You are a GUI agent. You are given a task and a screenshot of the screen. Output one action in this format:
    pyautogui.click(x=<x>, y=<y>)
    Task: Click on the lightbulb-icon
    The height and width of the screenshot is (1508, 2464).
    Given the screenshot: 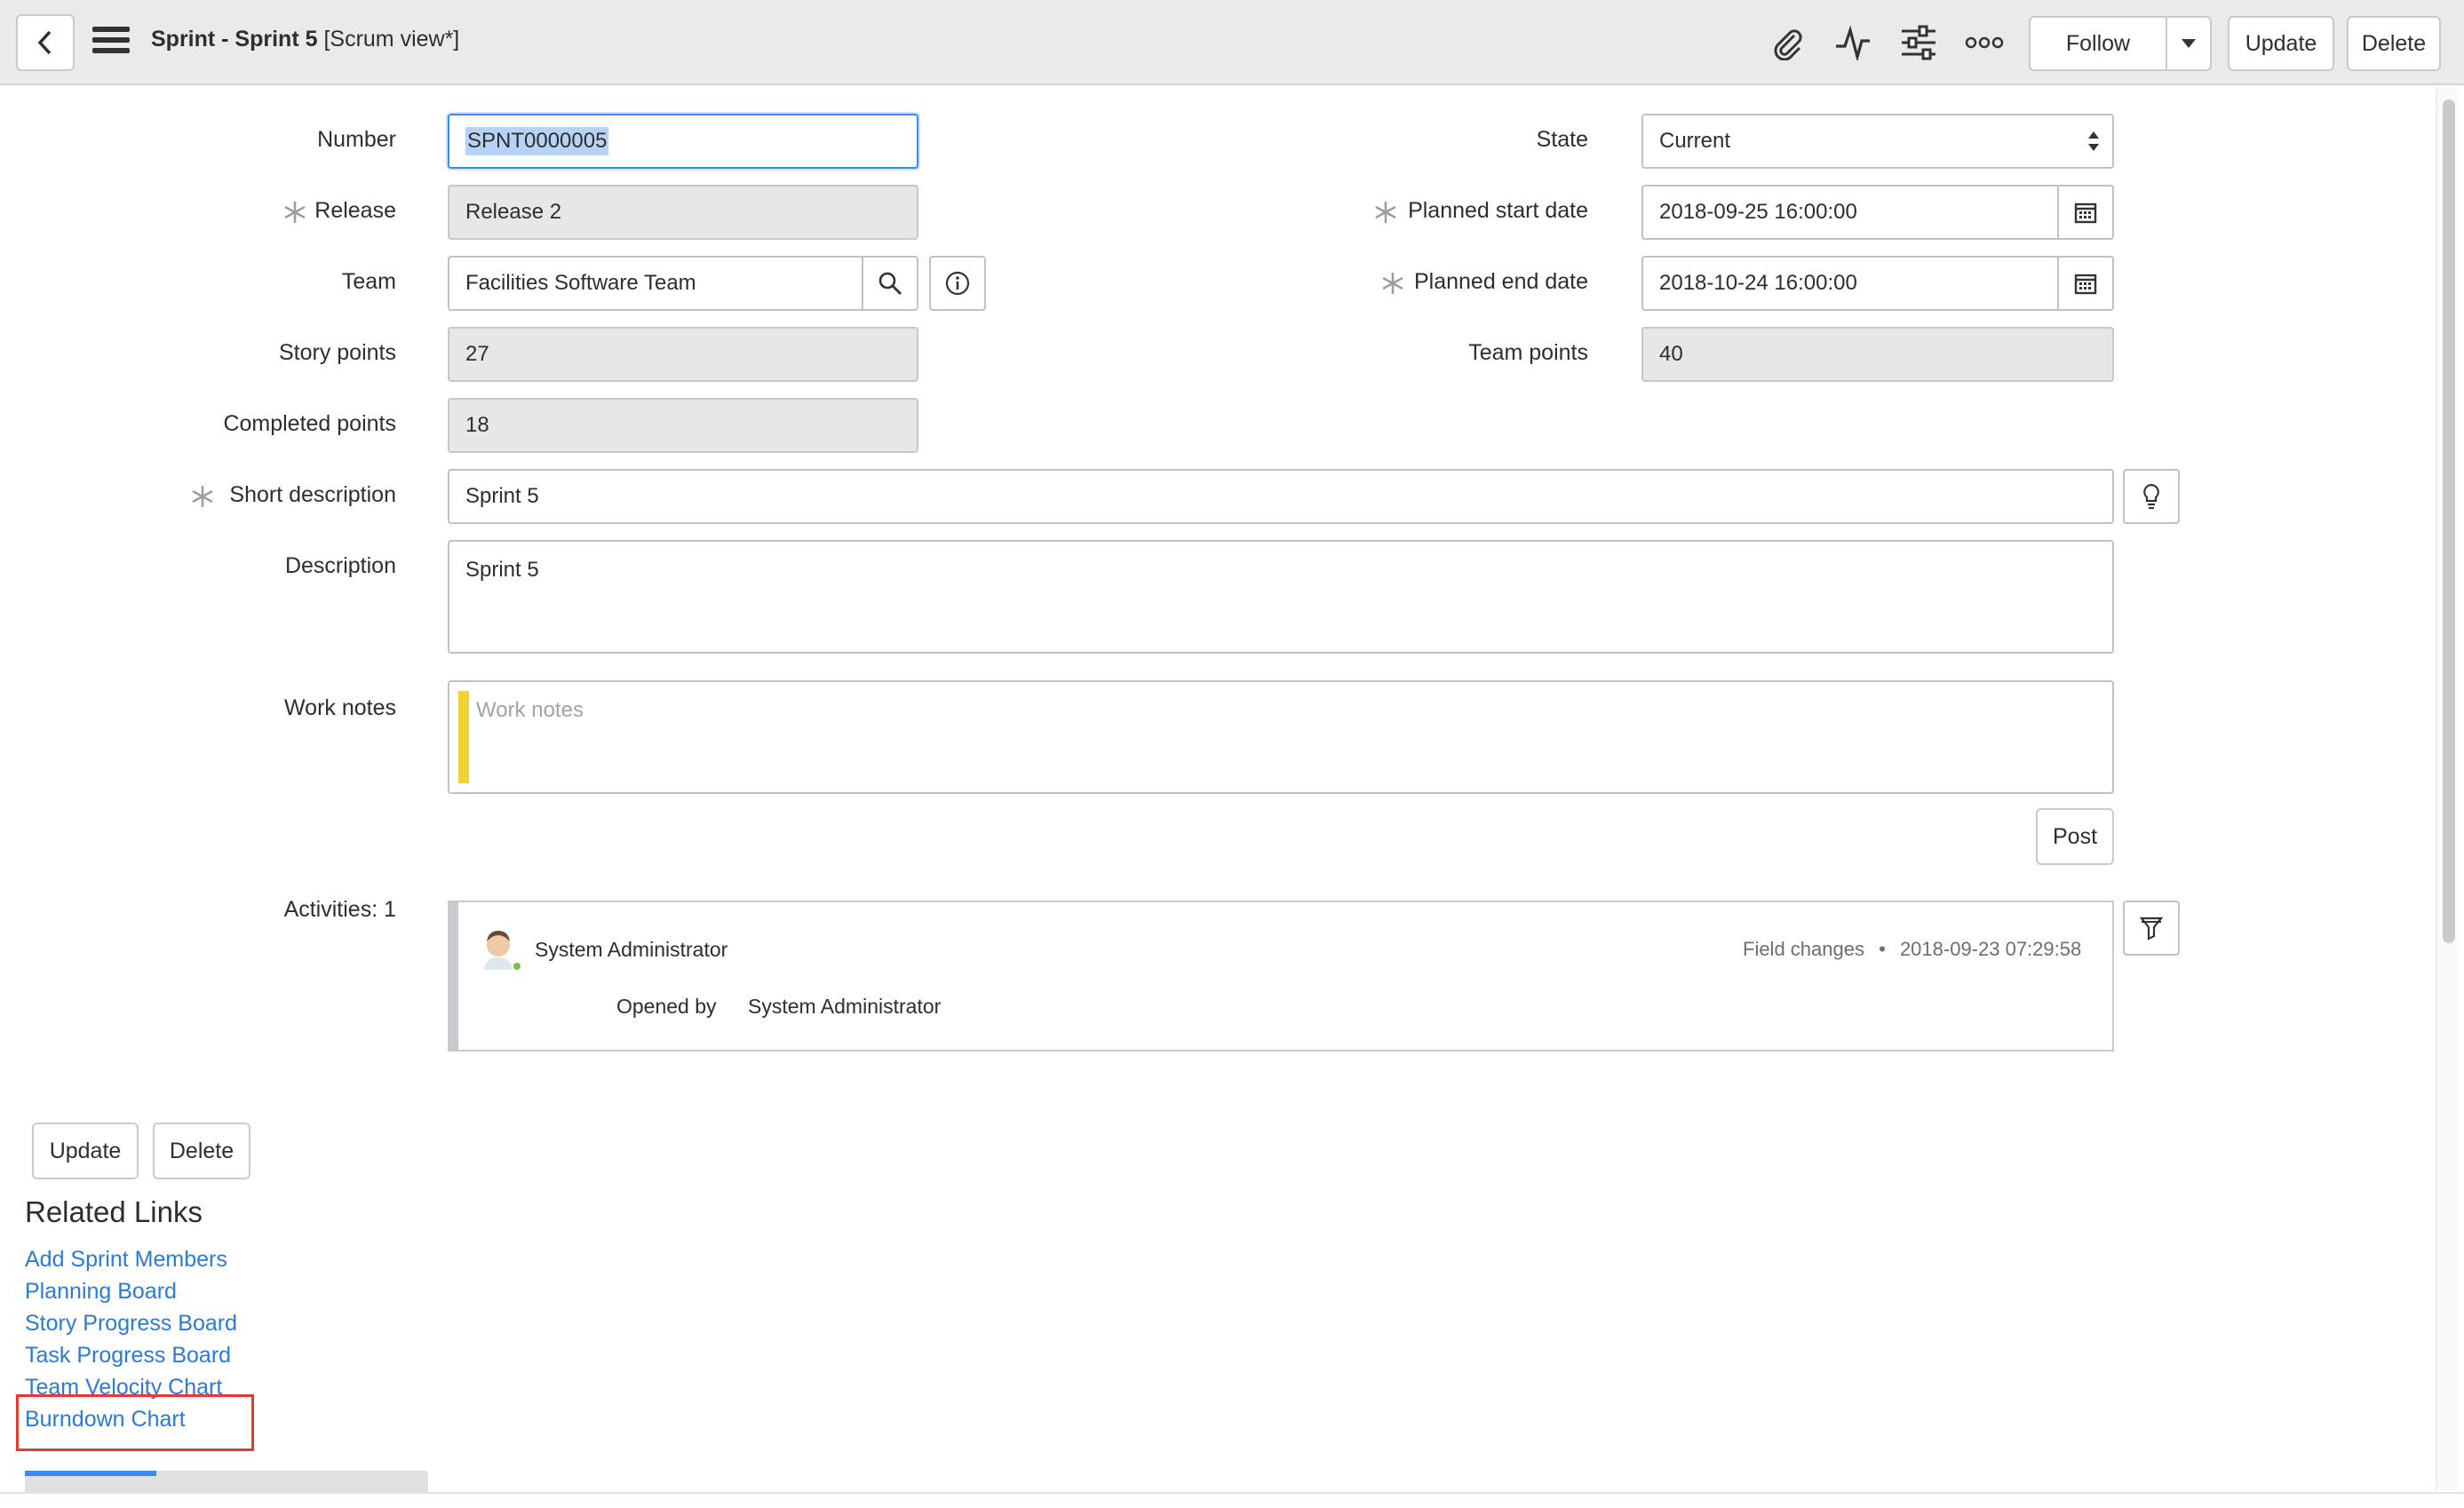 What is the action you would take?
    pyautogui.click(x=2151, y=496)
    